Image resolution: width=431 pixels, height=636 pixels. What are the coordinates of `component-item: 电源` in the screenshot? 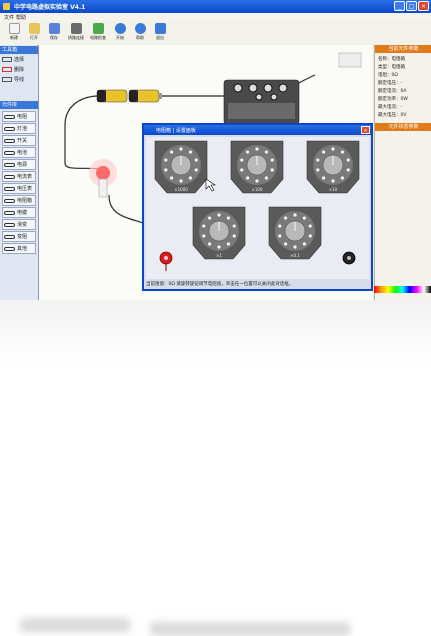 It's located at (19, 164).